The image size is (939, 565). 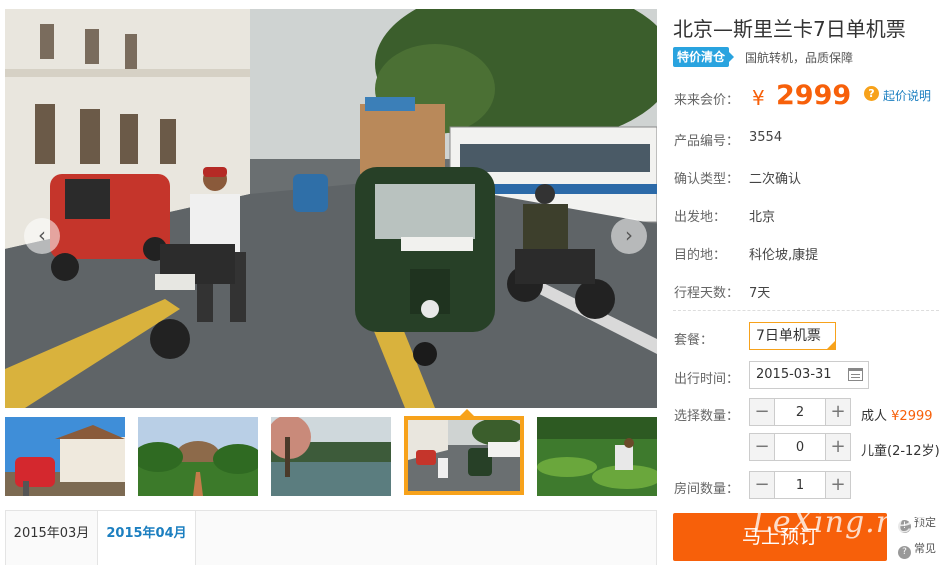 I want to click on thumbnail-strip, so click(x=331, y=453).